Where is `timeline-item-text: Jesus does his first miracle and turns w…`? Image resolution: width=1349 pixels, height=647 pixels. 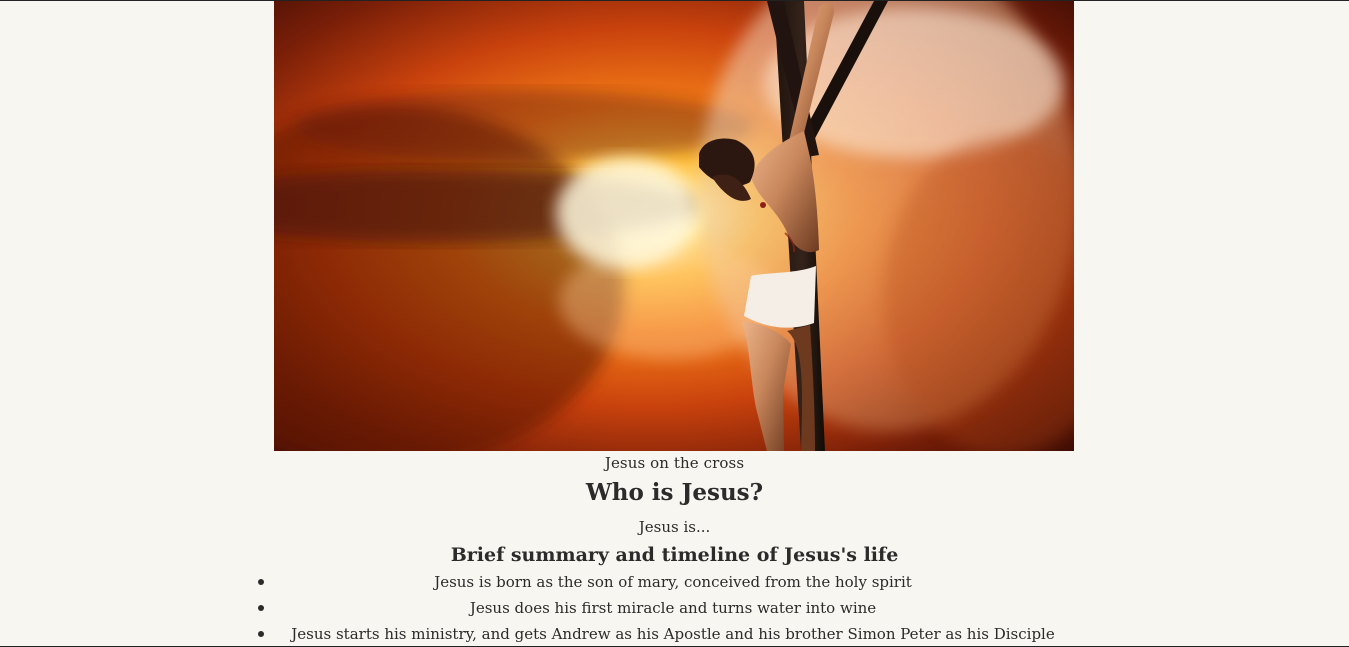
timeline-item-text: Jesus does his first miracle and turns w… is located at coordinates (673, 608).